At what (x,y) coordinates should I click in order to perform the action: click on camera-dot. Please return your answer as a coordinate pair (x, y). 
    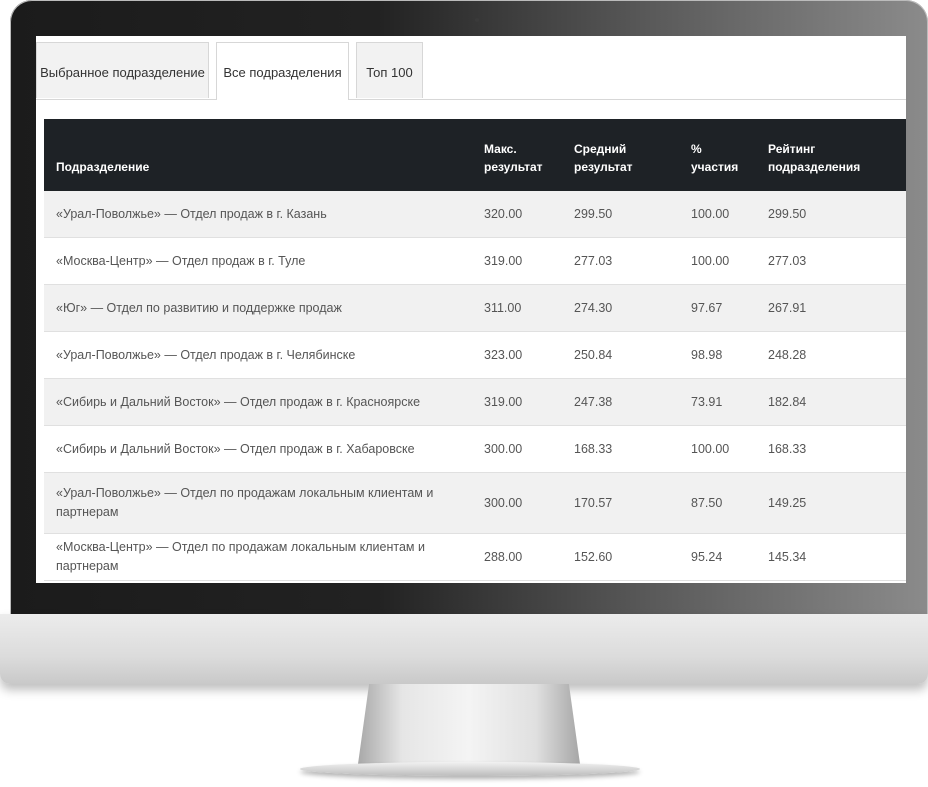
    Looking at the image, I should click on (477, 20).